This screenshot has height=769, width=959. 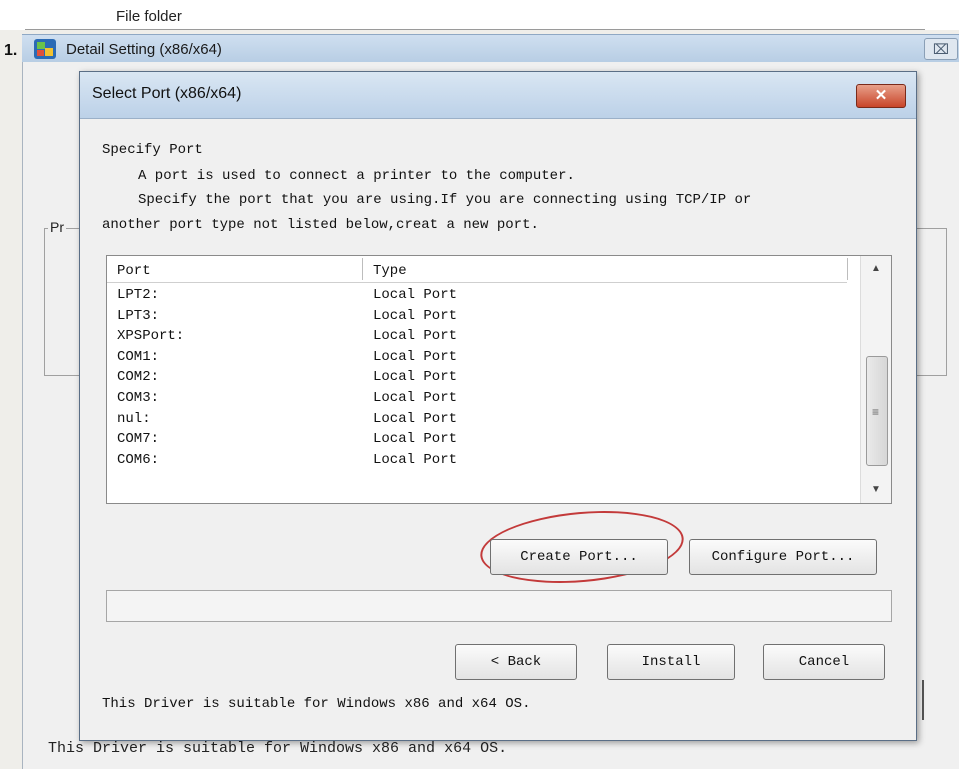 What do you see at coordinates (929, 302) in the screenshot?
I see `background-group-box-right` at bounding box center [929, 302].